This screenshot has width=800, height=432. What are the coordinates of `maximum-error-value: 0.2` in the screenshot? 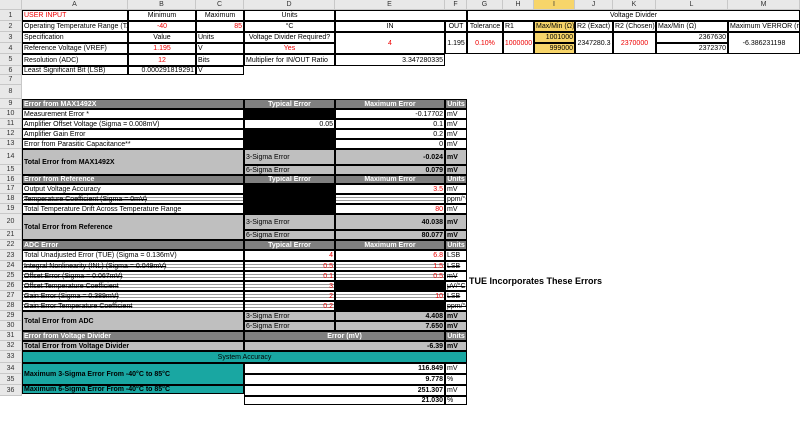 It's located at (390, 134).